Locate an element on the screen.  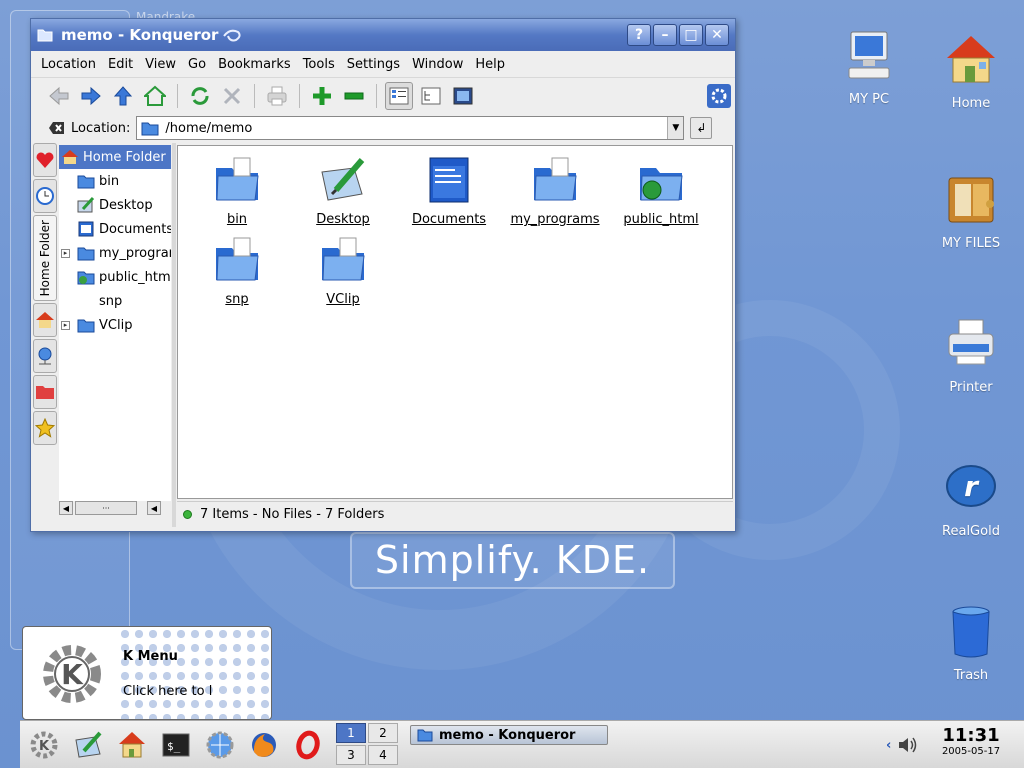
home-icon is located at coordinates (155, 95).